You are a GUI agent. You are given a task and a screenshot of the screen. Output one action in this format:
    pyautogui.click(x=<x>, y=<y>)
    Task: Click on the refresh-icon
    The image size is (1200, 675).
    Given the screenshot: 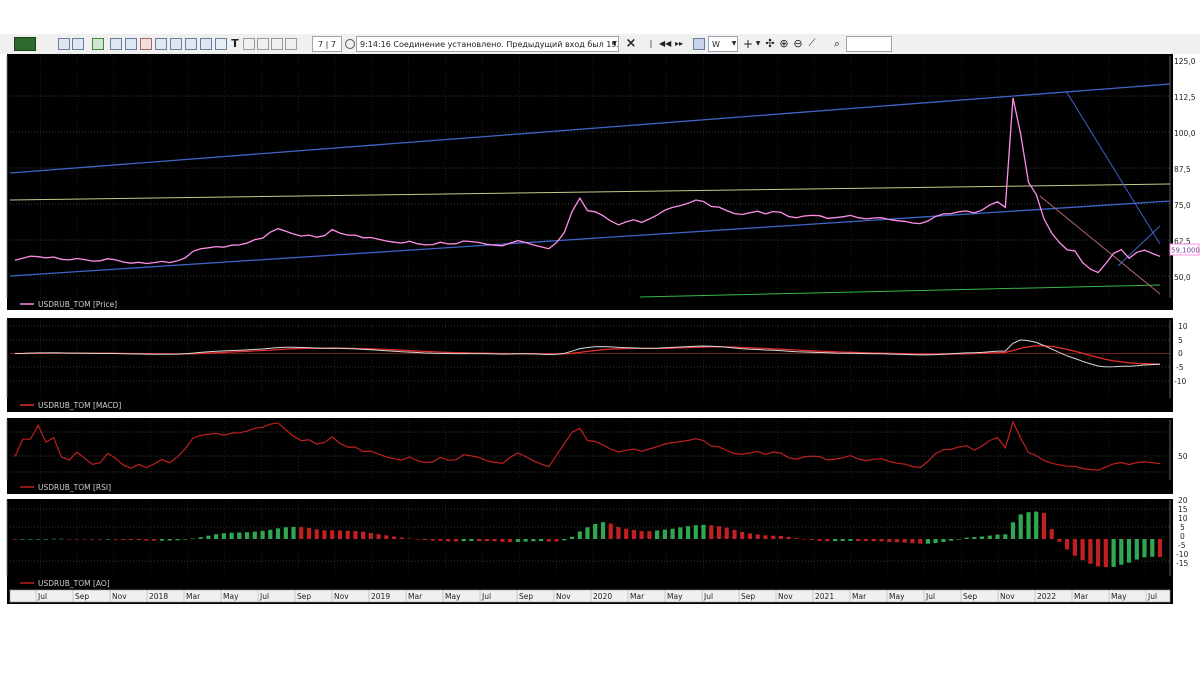 What is the action you would take?
    pyautogui.click(x=98, y=44)
    